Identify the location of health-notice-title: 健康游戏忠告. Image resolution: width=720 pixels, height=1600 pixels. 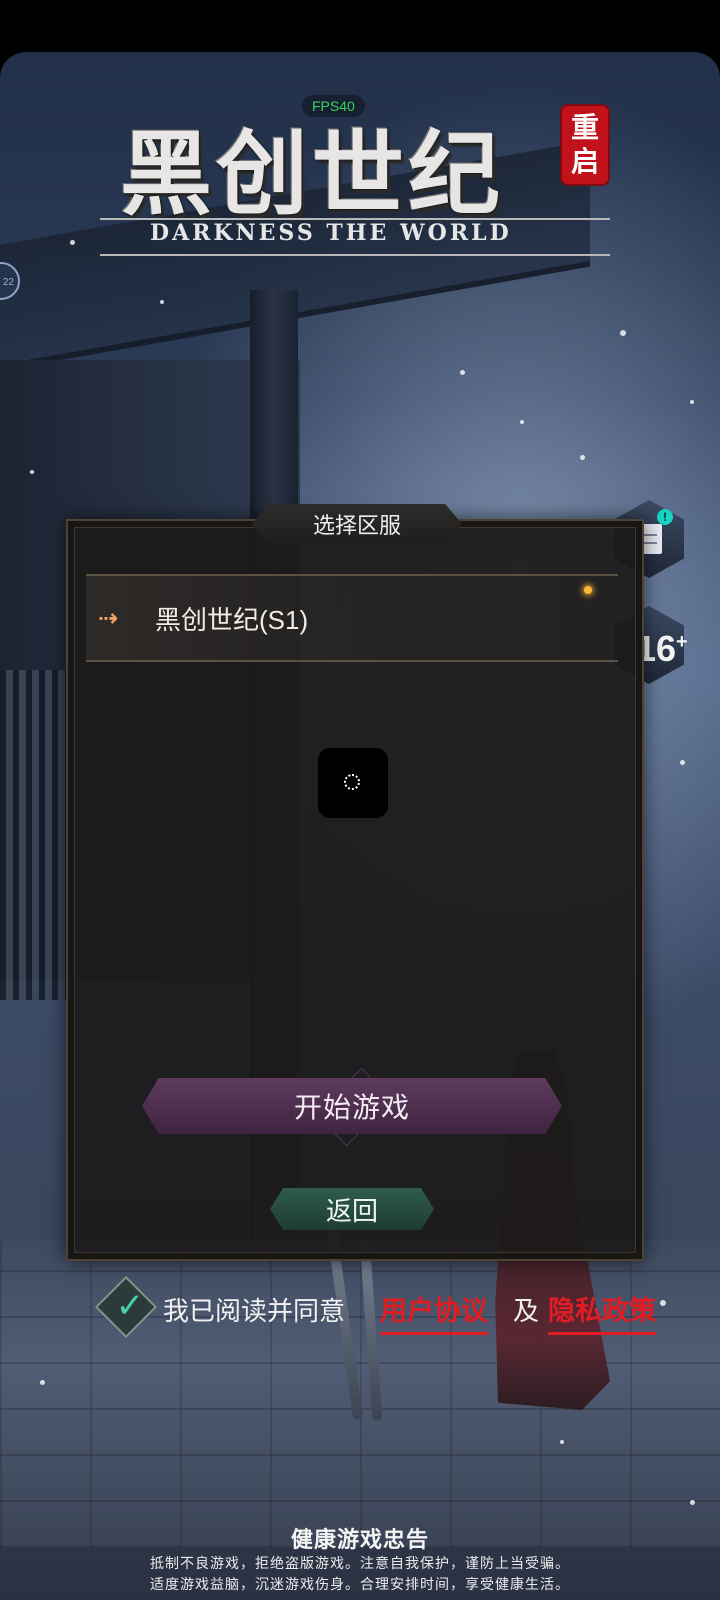
(359, 1539).